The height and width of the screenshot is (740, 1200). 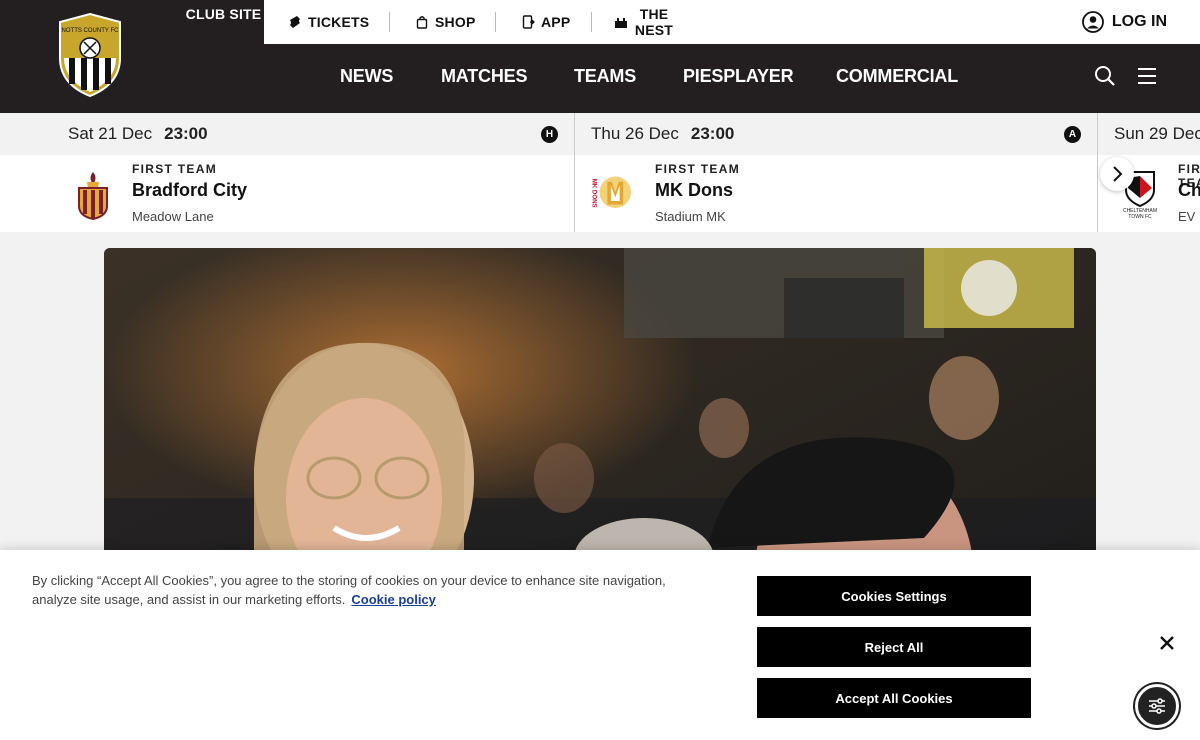 I want to click on tickets-label: TICKETS, so click(x=339, y=22).